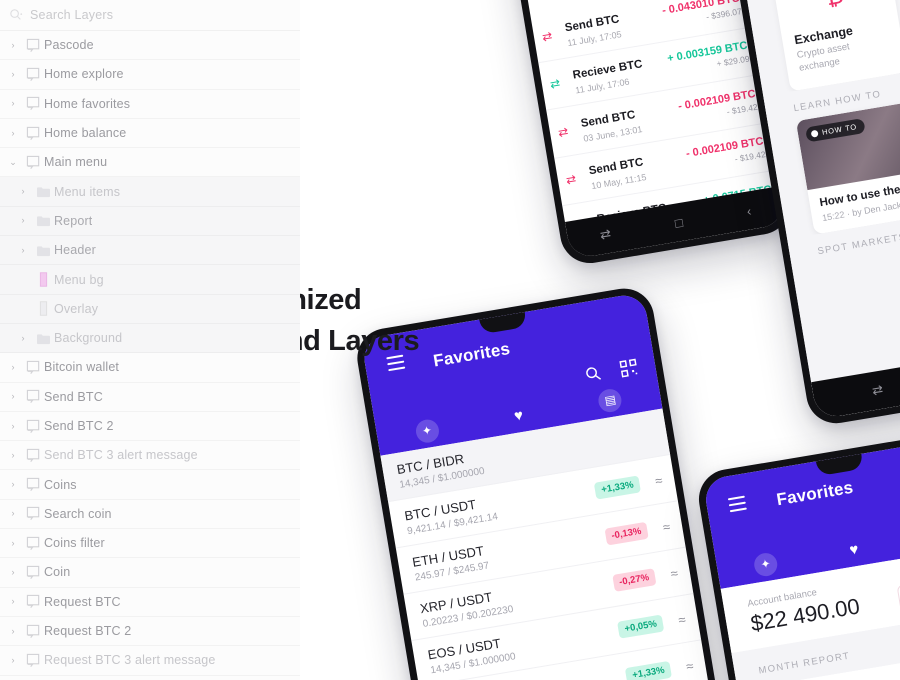  I want to click on search-icon, so click(594, 374).